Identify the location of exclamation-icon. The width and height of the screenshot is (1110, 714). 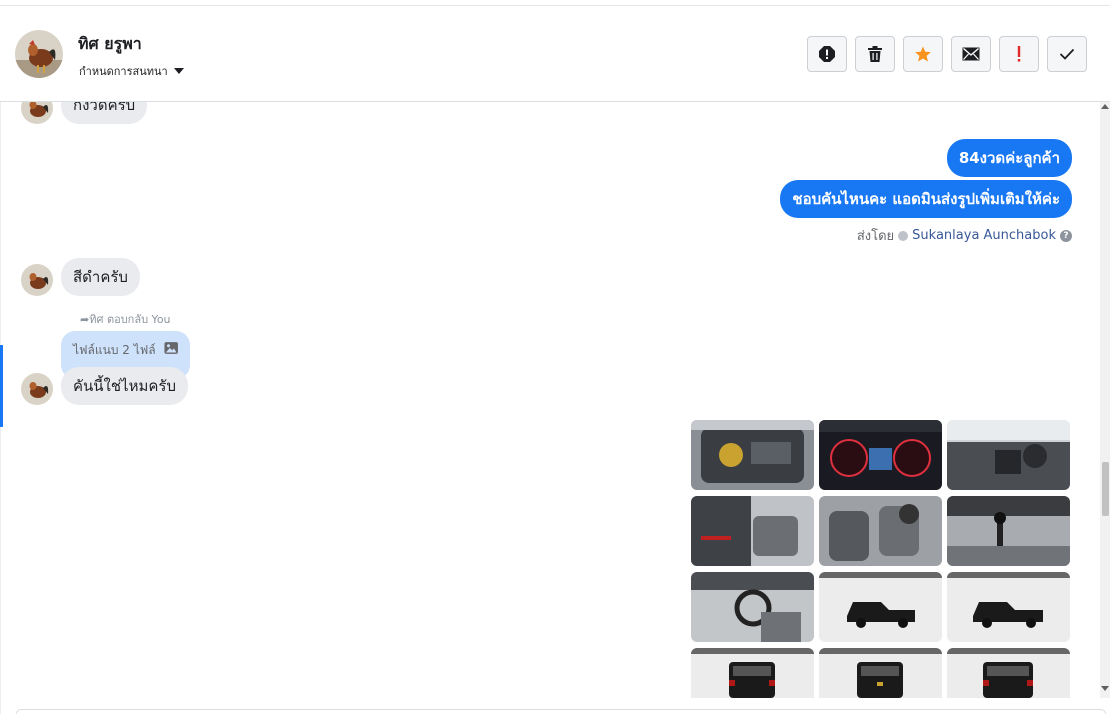
(1019, 54).